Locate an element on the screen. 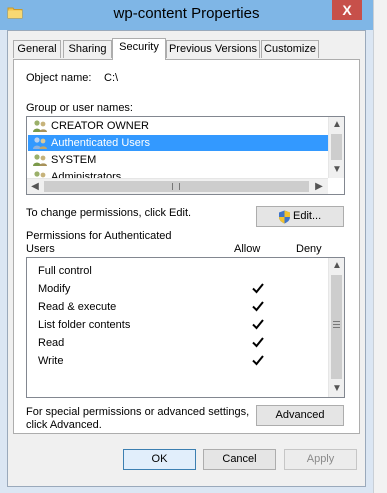 This screenshot has height=493, width=387. permission-row-full-control: Full control is located at coordinates (180, 271).